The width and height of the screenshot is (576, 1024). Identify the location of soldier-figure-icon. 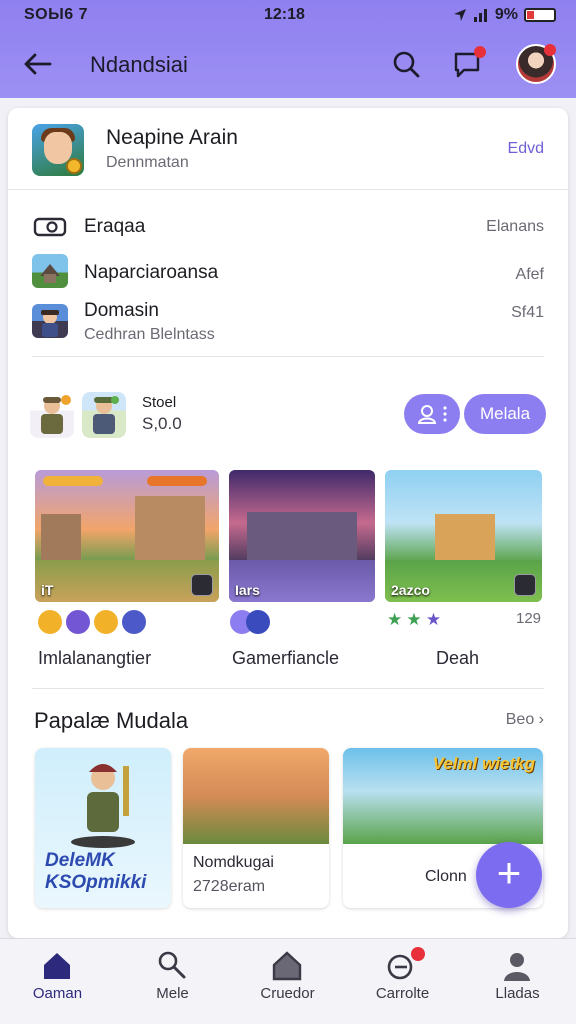
(103, 806).